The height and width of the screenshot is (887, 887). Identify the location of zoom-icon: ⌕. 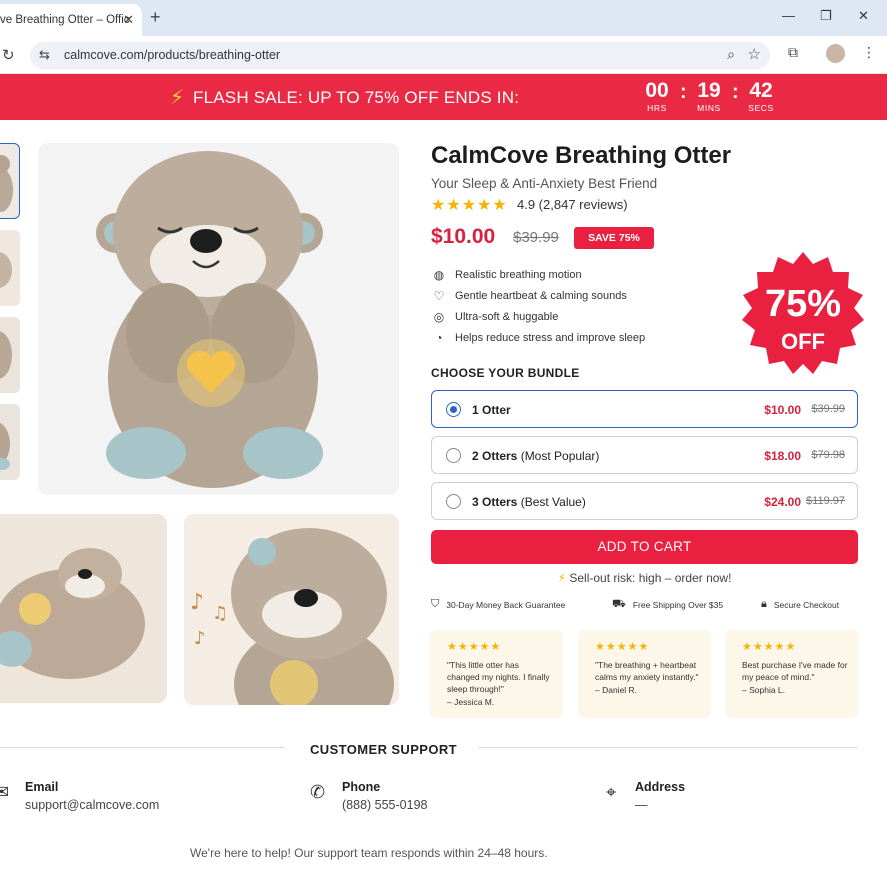
(731, 54).